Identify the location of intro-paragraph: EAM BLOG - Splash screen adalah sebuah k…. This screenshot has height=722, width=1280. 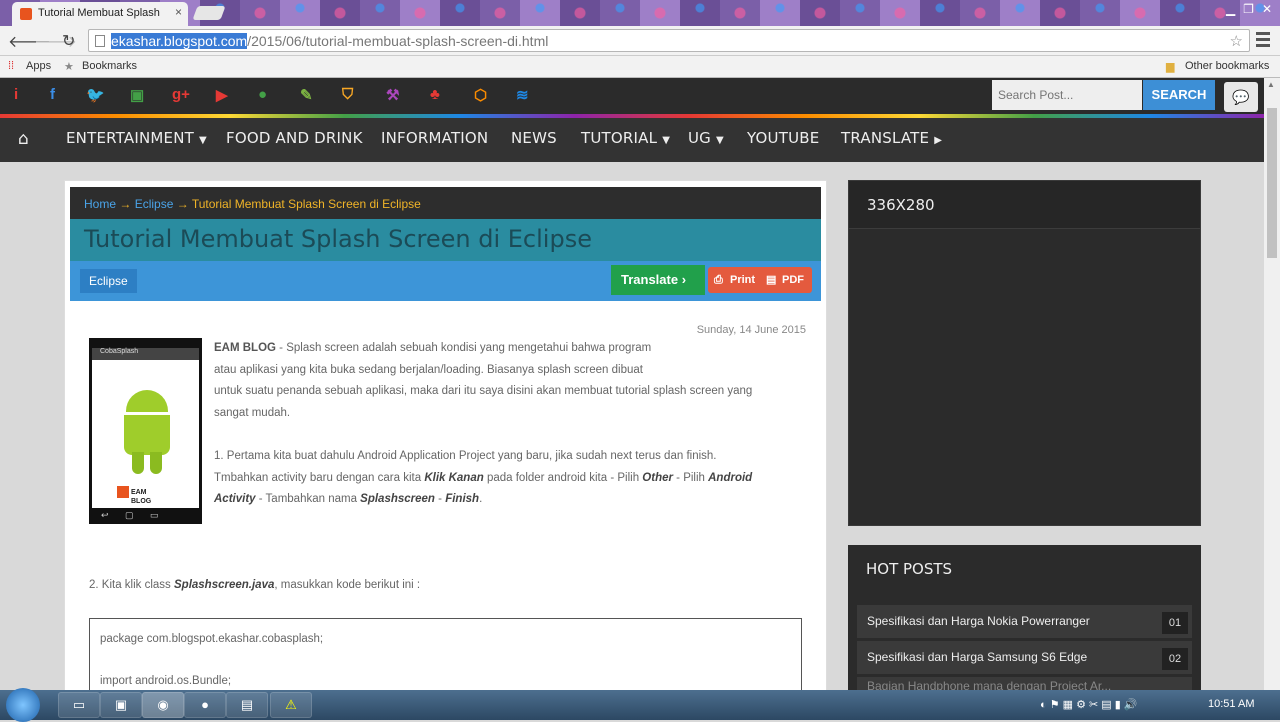
(483, 380).